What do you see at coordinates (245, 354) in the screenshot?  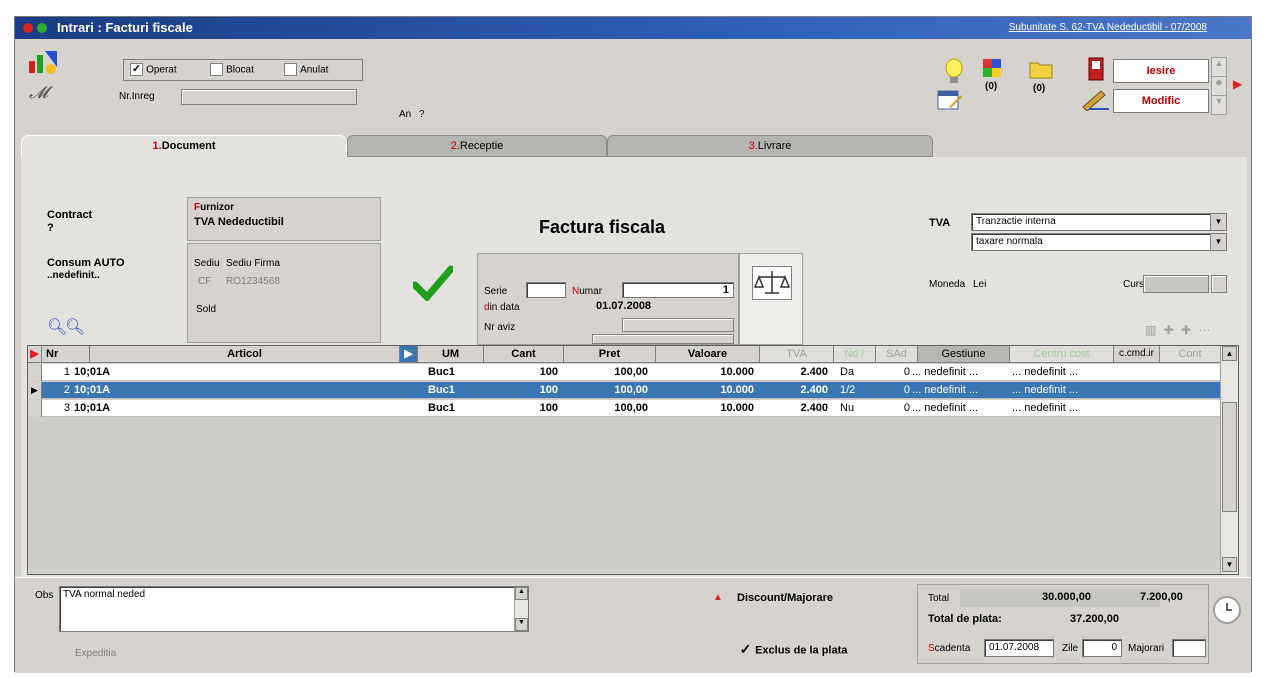 I see `col-articol: Articol` at bounding box center [245, 354].